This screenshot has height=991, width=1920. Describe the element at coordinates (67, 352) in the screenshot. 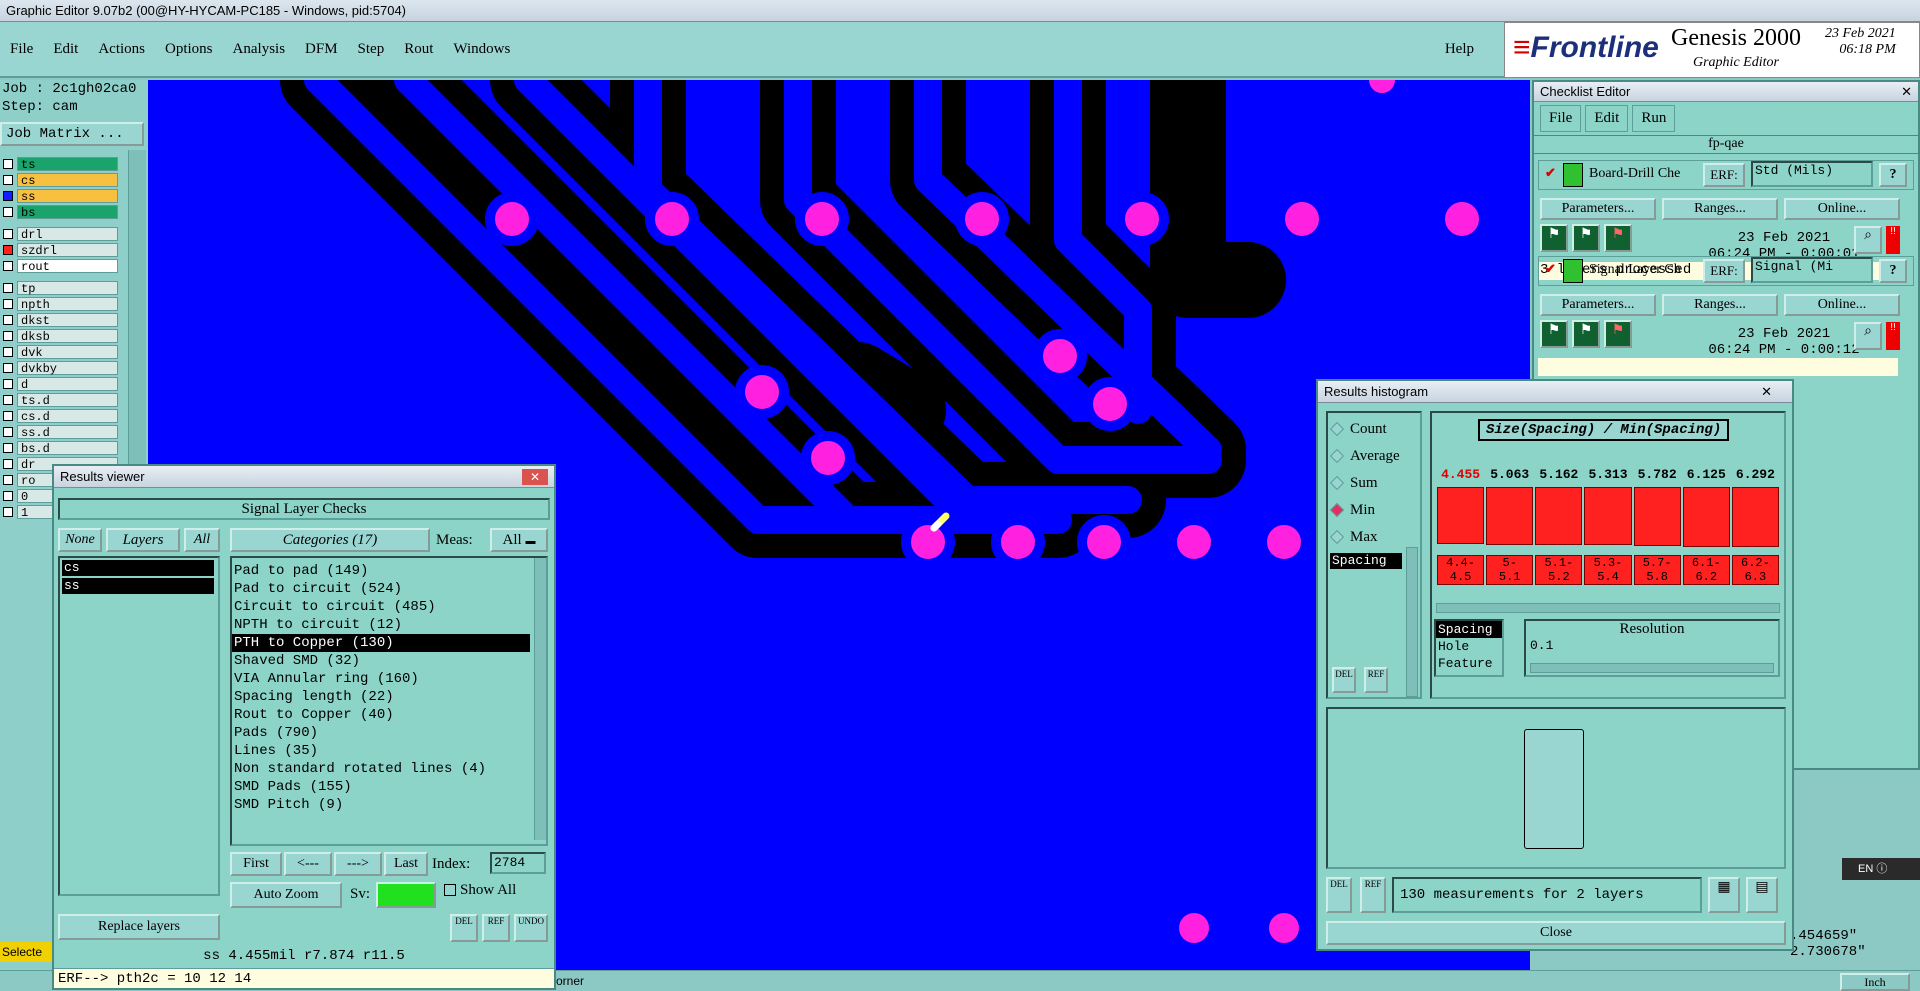

I see `layer-name: dvk` at that location.